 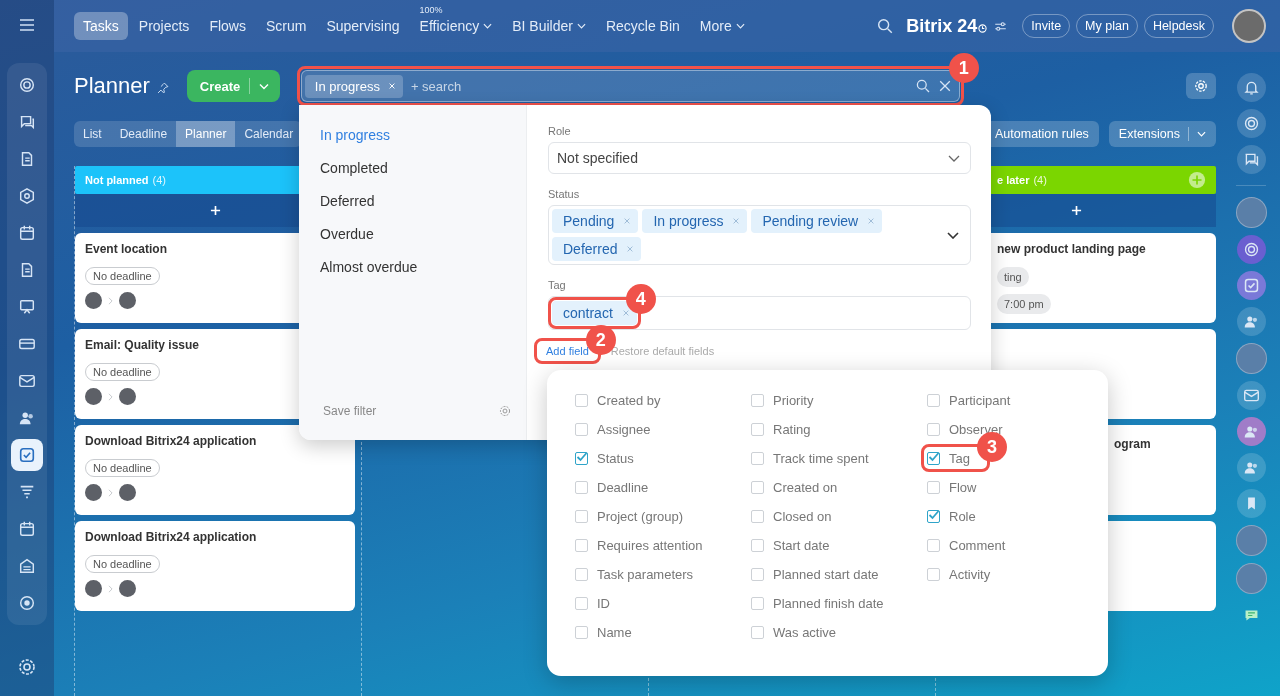 What do you see at coordinates (963, 68) in the screenshot?
I see `callout-number: 1` at bounding box center [963, 68].